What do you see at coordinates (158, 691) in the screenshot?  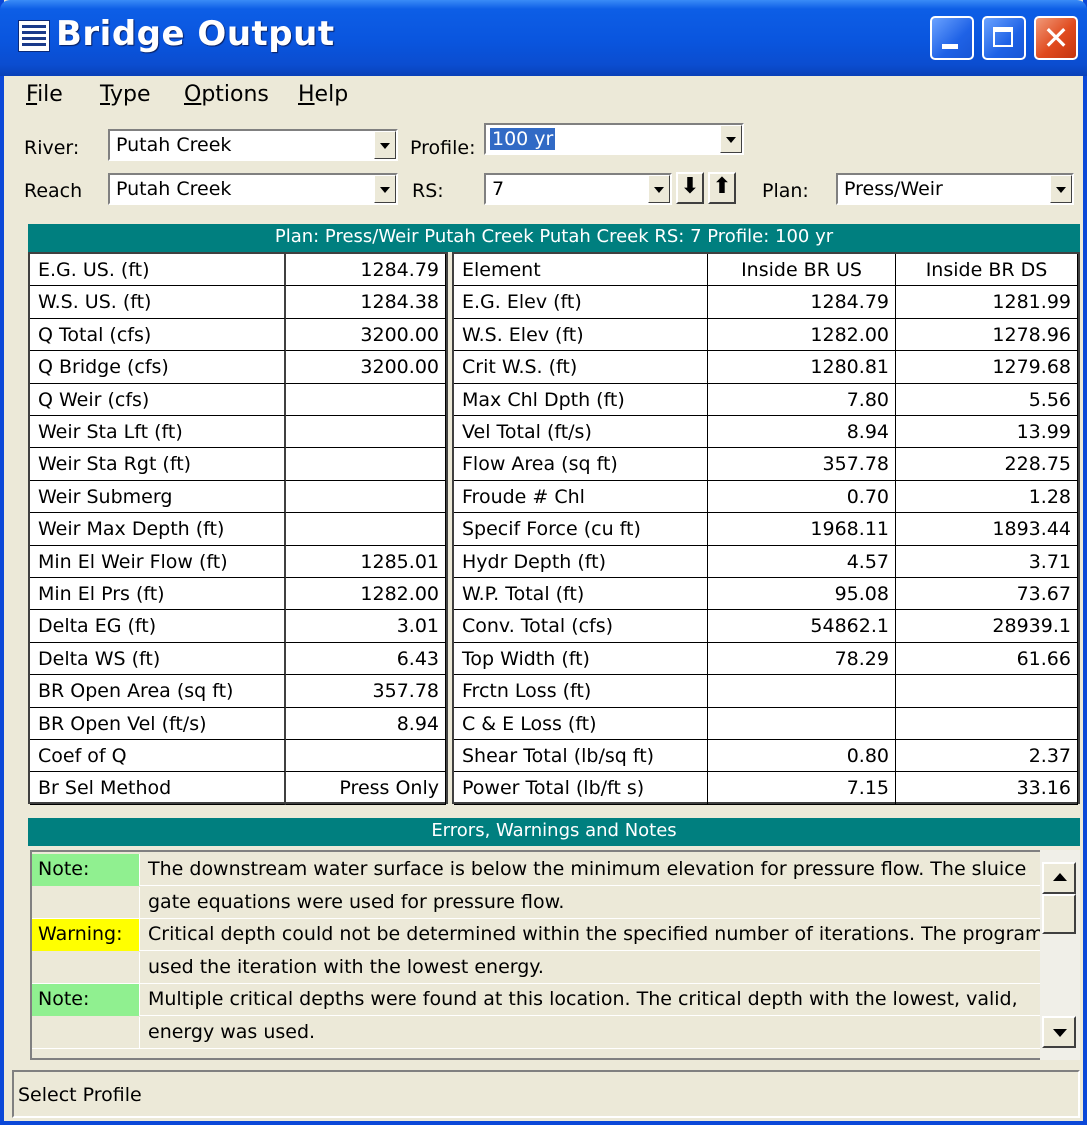 I see `row-label: BR Open Area (sq ft)` at bounding box center [158, 691].